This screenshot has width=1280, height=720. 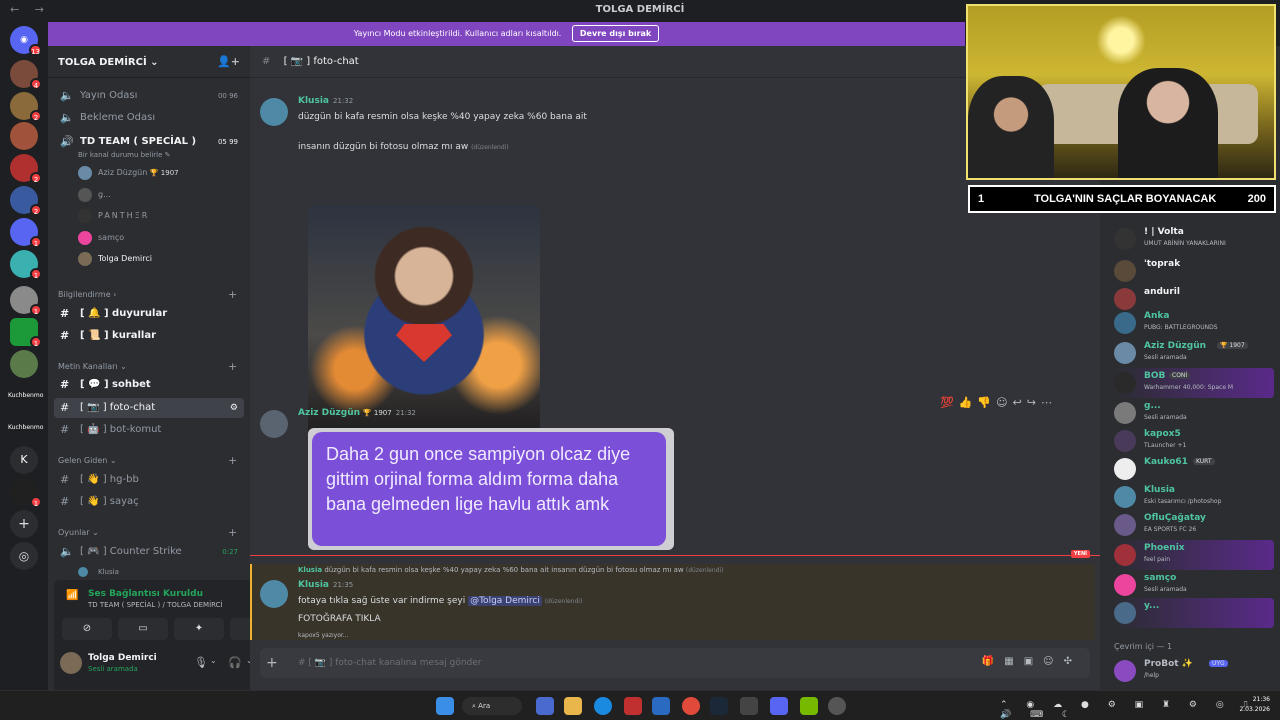 I want to click on edge-icon, so click(x=603, y=706).